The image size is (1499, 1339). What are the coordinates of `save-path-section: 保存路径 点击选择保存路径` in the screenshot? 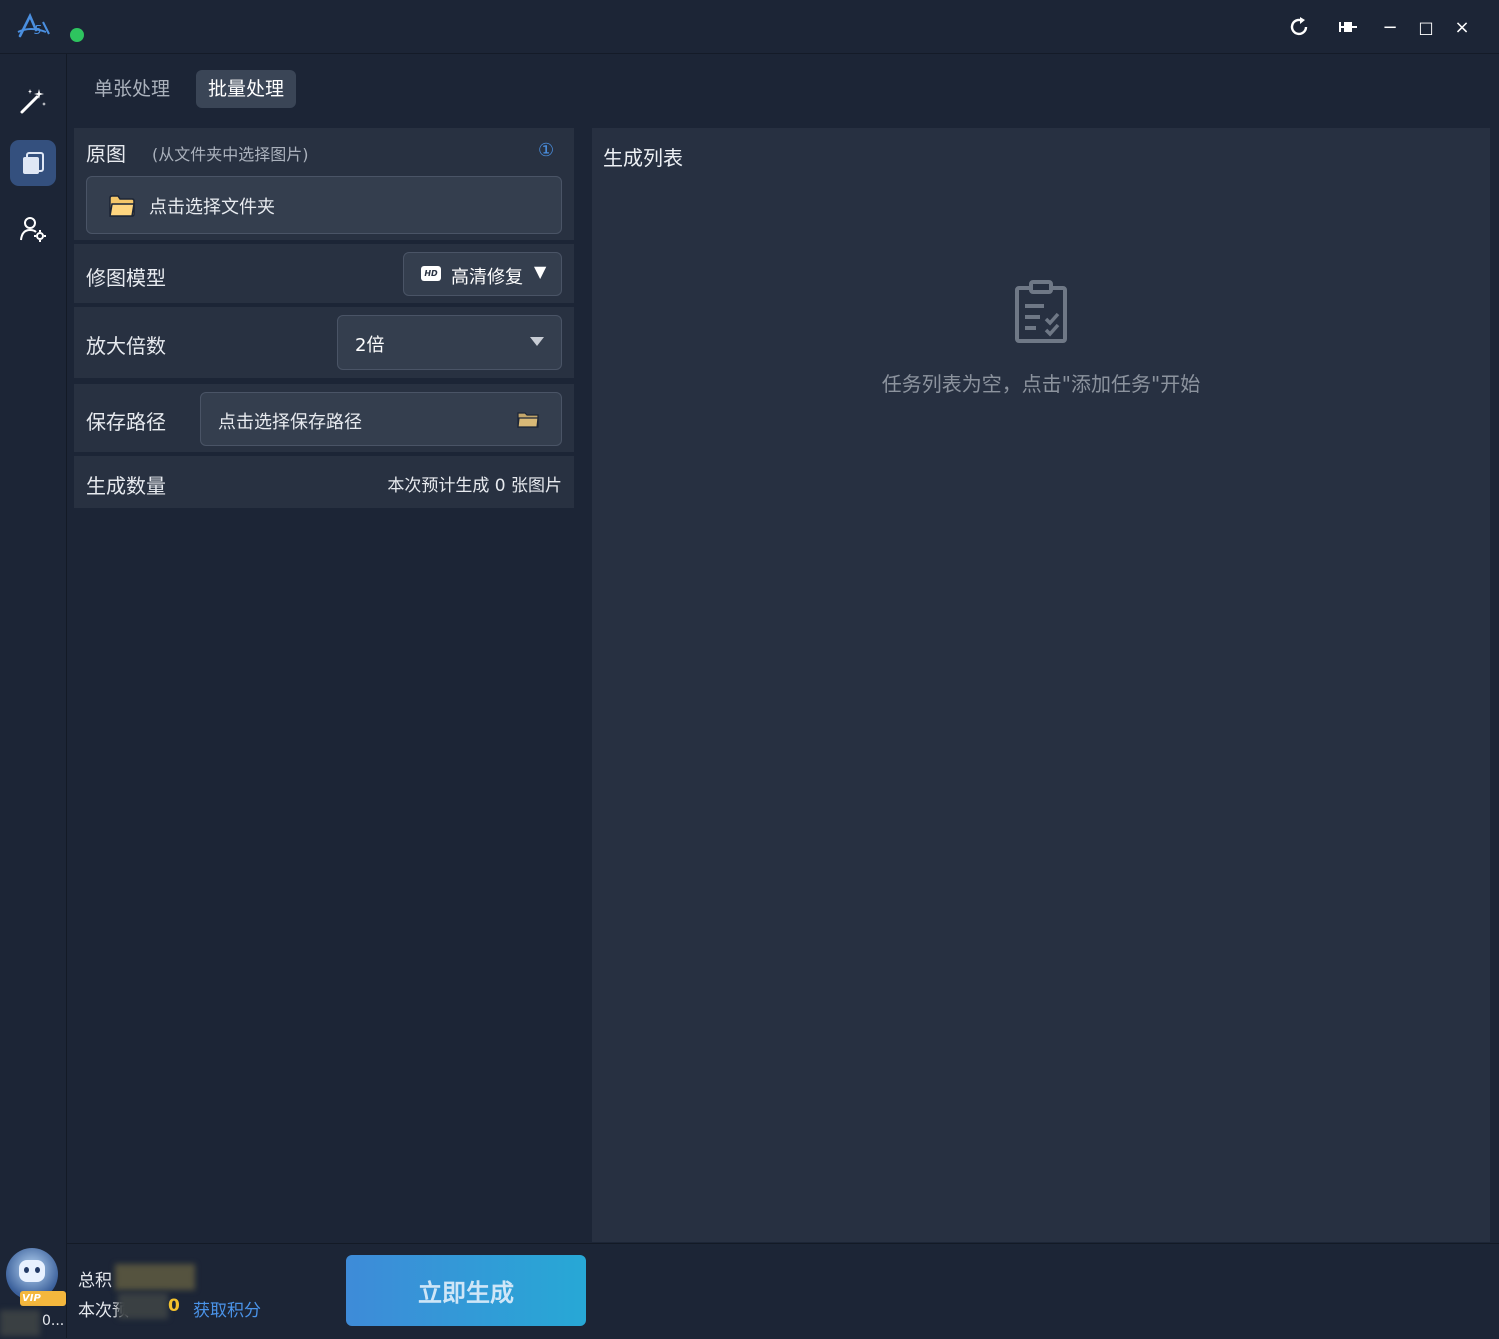 It's located at (324, 418).